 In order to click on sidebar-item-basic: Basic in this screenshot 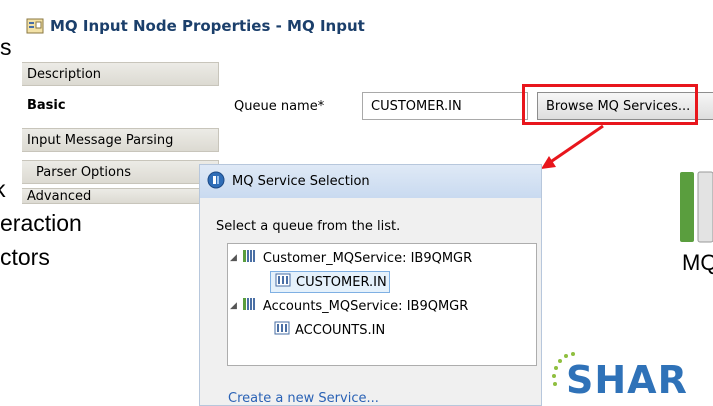, I will do `click(120, 105)`.